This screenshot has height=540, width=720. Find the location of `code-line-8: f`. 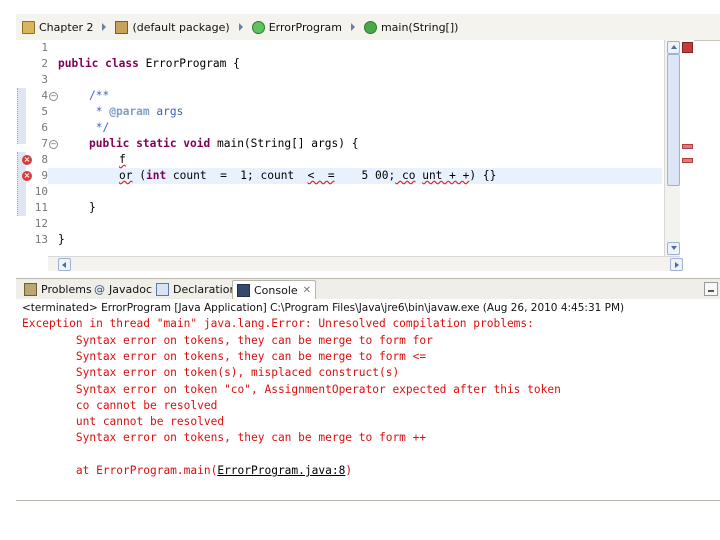

code-line-8: f is located at coordinates (122, 160).